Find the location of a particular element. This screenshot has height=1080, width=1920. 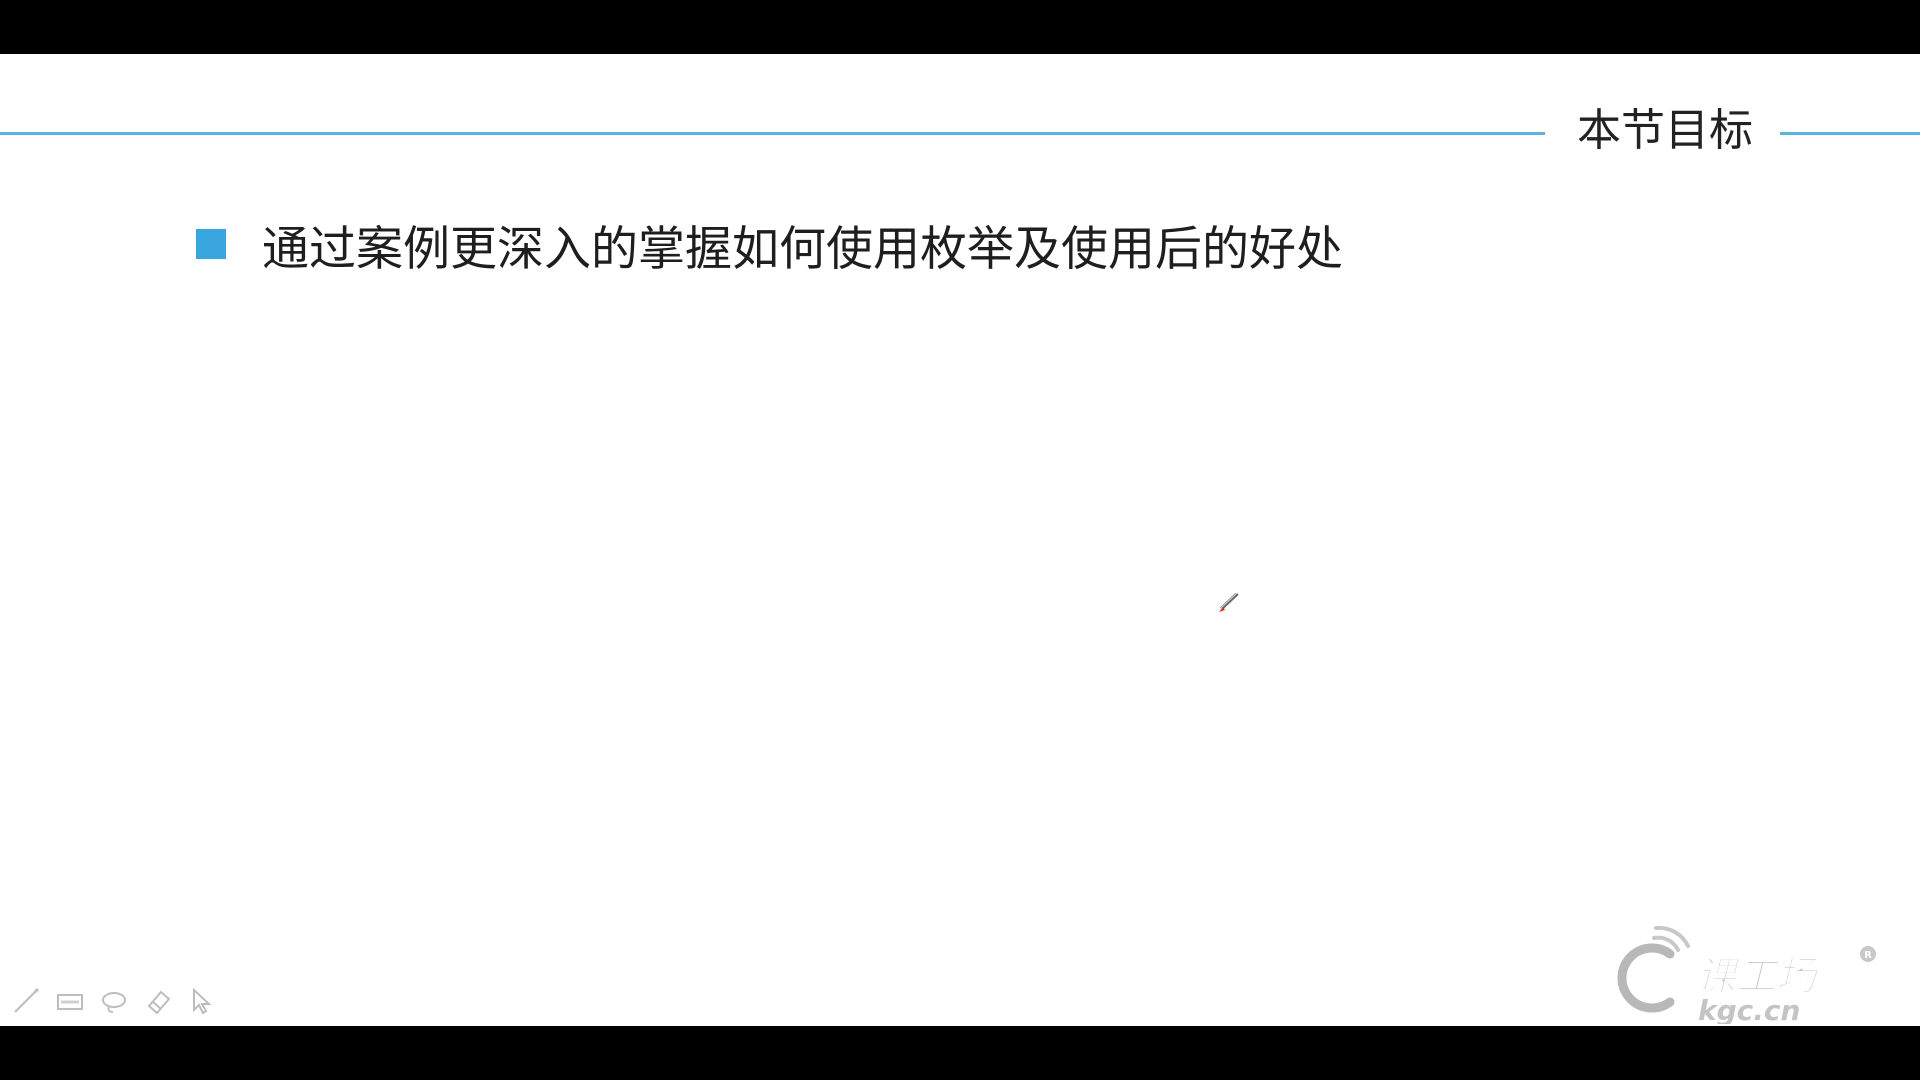

bullet-text: 通过案例更深入的掌握如何使用枚举及使用后的好处 is located at coordinates (802, 249).